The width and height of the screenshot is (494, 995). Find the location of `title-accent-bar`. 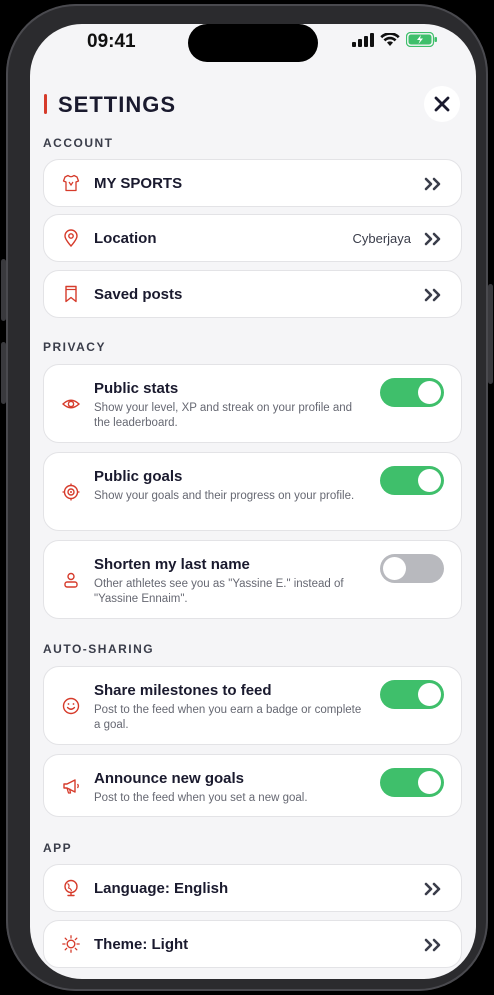

title-accent-bar is located at coordinates (45, 104).